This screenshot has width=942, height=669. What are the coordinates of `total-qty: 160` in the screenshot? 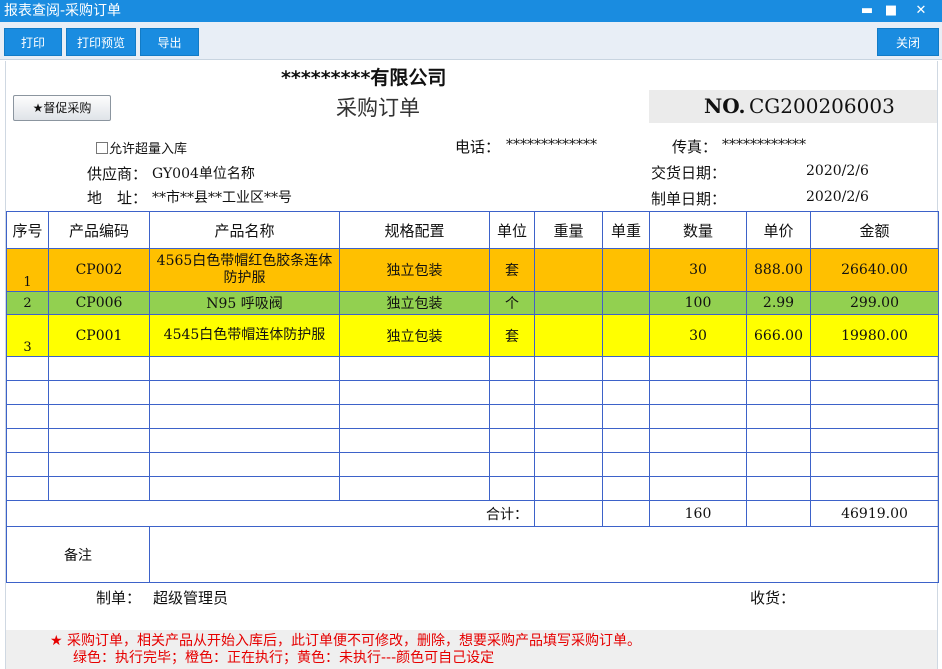 It's located at (698, 513).